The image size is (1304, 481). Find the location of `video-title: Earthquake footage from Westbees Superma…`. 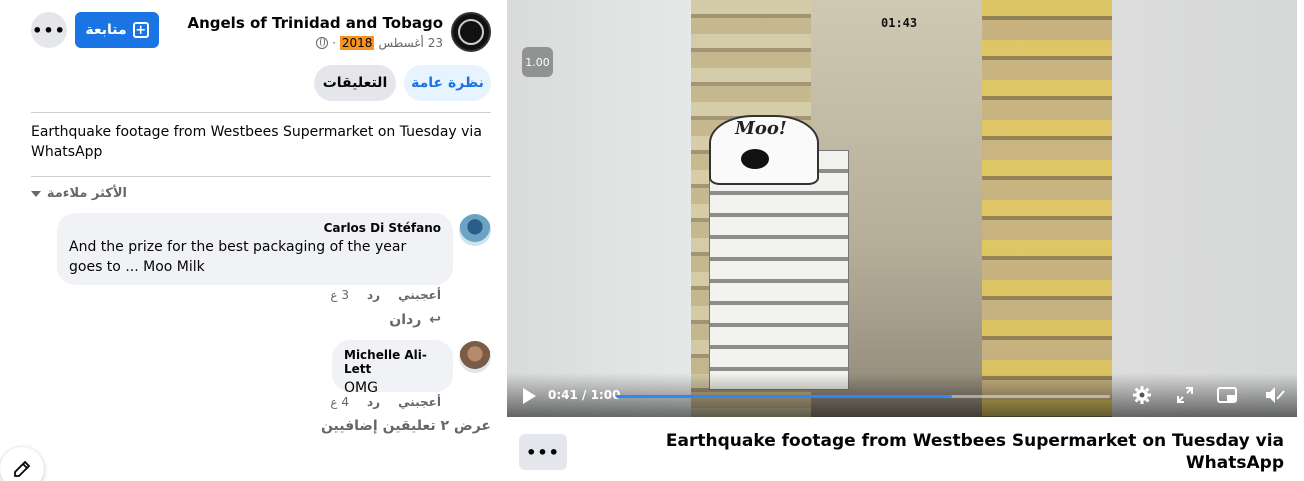

video-title: Earthquake footage from Westbees Superma… is located at coordinates (974, 452).